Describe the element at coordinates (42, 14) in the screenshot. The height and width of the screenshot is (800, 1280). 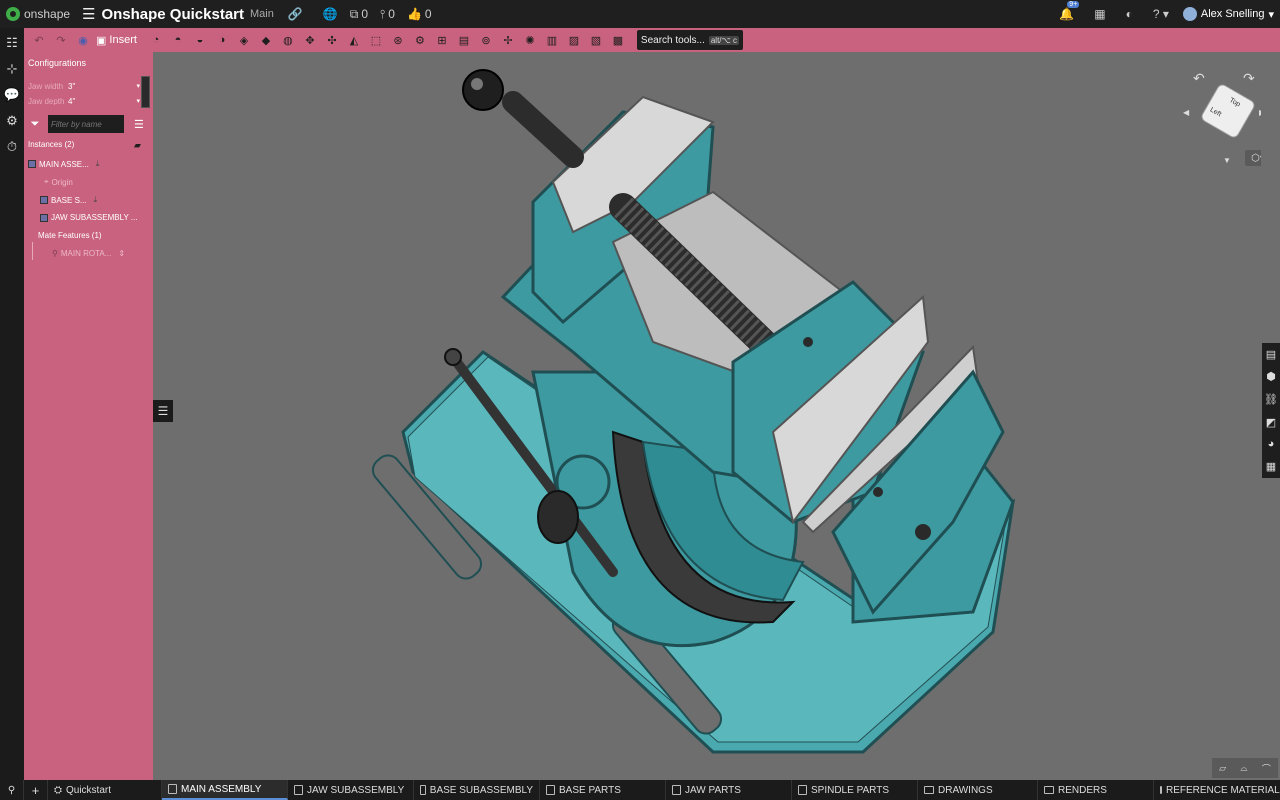
I see `onshape-logo: onshape` at that location.